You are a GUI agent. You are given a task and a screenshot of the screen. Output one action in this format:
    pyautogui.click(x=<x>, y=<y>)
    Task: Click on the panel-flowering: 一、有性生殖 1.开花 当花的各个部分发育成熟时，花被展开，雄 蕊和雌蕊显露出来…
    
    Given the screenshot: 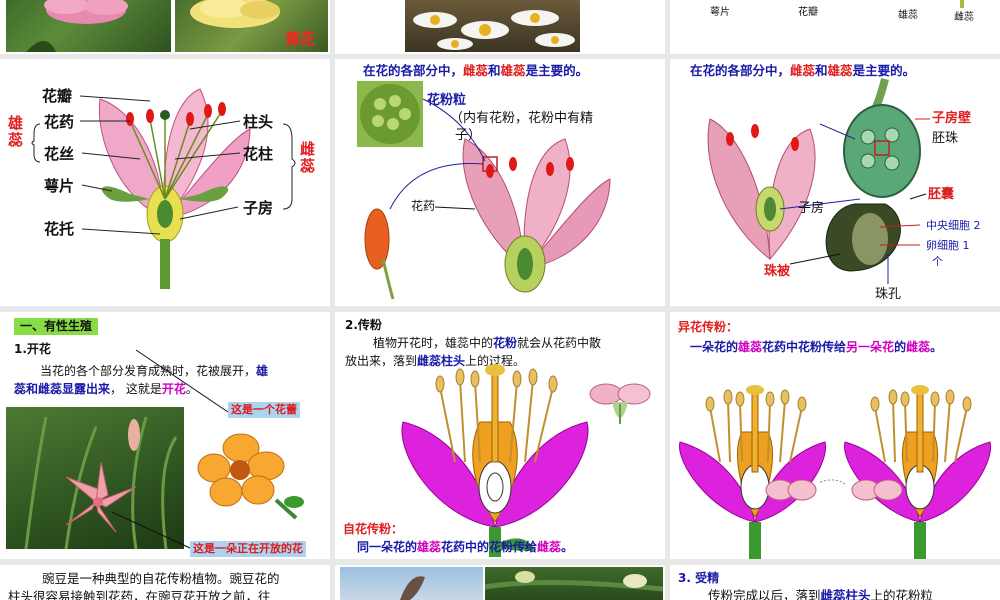 What is the action you would take?
    pyautogui.click(x=165, y=435)
    